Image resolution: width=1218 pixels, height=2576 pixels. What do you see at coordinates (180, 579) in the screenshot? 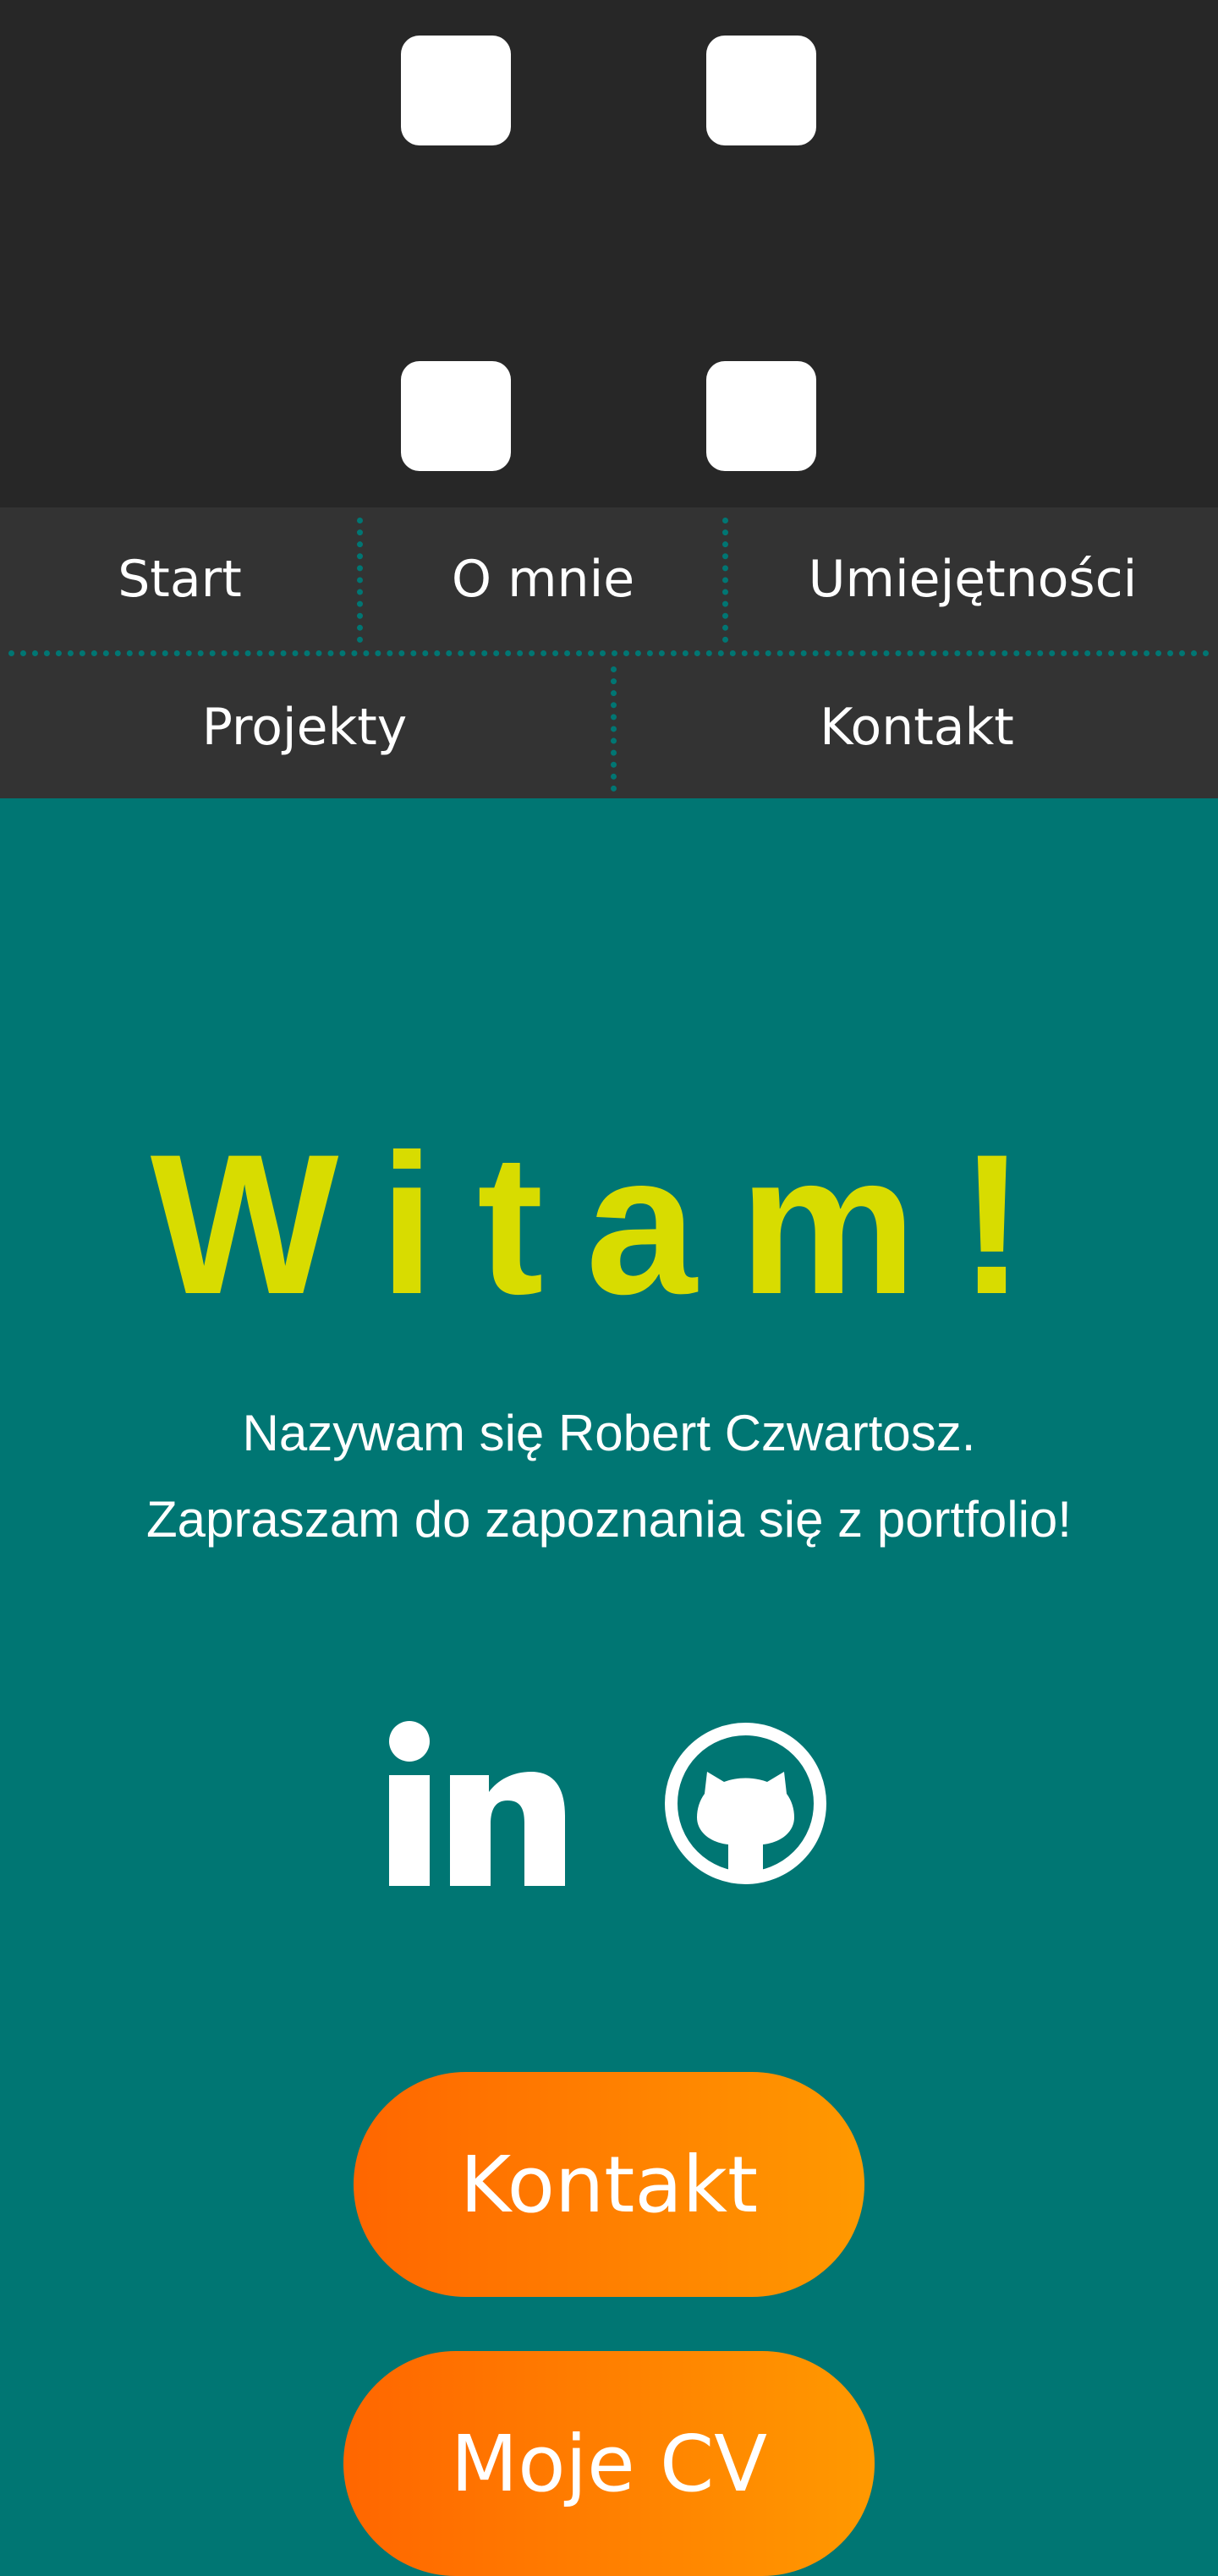
I see `nav-item-start: Start` at bounding box center [180, 579].